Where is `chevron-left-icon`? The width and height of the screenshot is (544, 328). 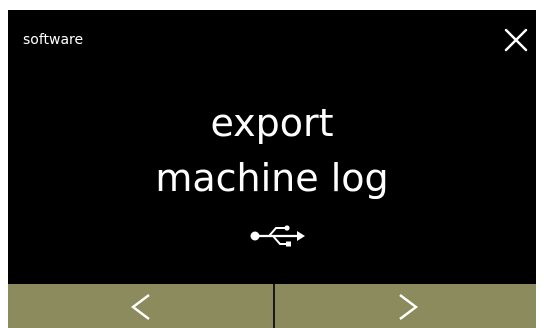 chevron-left-icon is located at coordinates (140, 307).